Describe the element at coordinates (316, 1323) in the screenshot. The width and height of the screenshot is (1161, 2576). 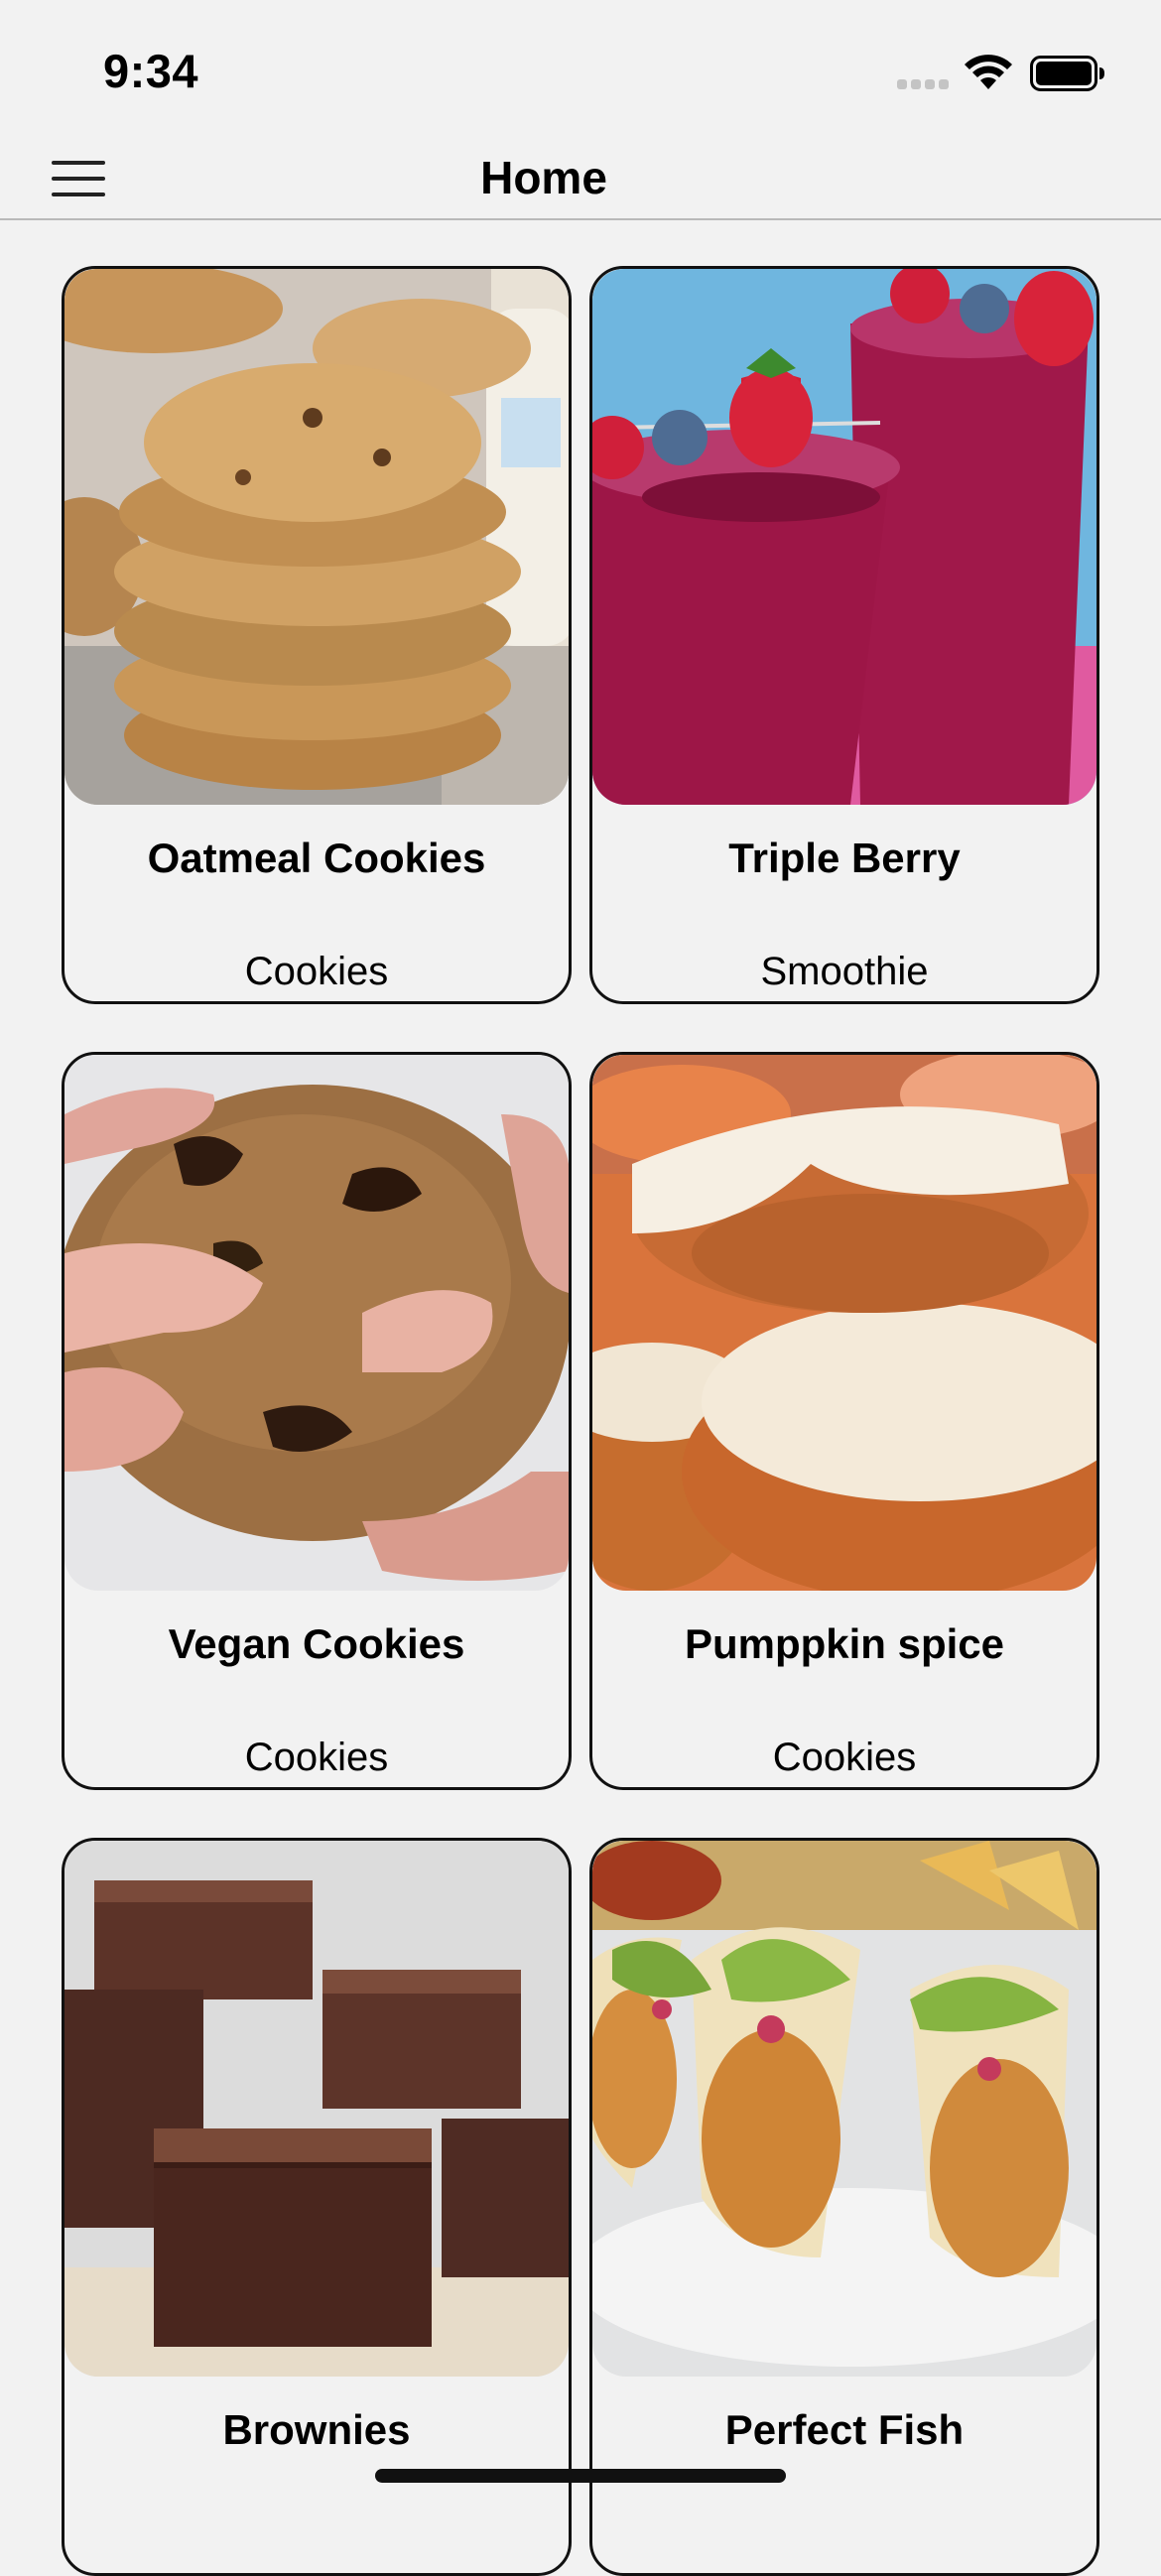
I see `vegan-cookie-photo` at that location.